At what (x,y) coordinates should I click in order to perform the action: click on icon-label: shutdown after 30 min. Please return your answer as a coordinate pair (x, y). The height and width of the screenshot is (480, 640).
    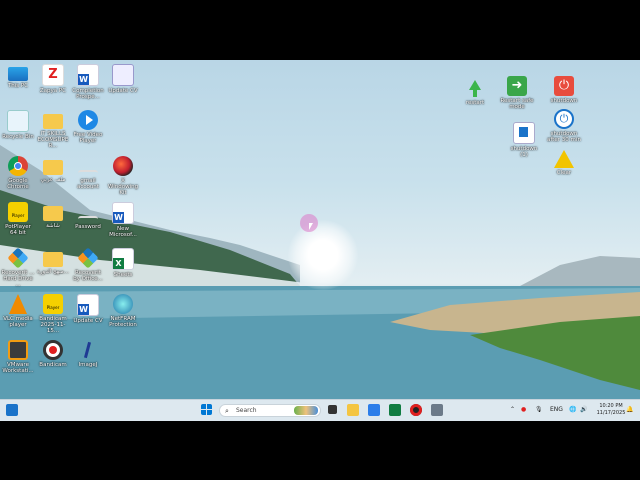
    Looking at the image, I should click on (564, 137).